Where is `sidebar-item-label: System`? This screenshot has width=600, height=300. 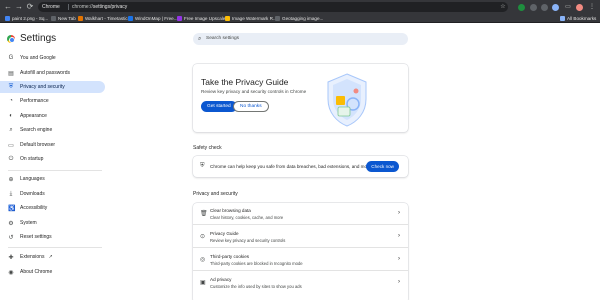
sidebar-item-label: System is located at coordinates (28, 223).